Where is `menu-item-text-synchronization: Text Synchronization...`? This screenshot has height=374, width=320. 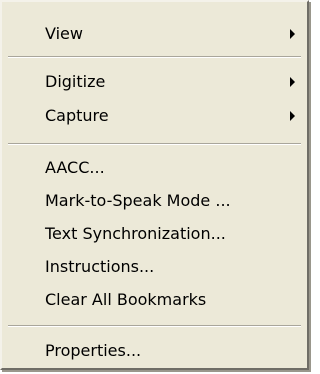 menu-item-text-synchronization: Text Synchronization... is located at coordinates (154, 234).